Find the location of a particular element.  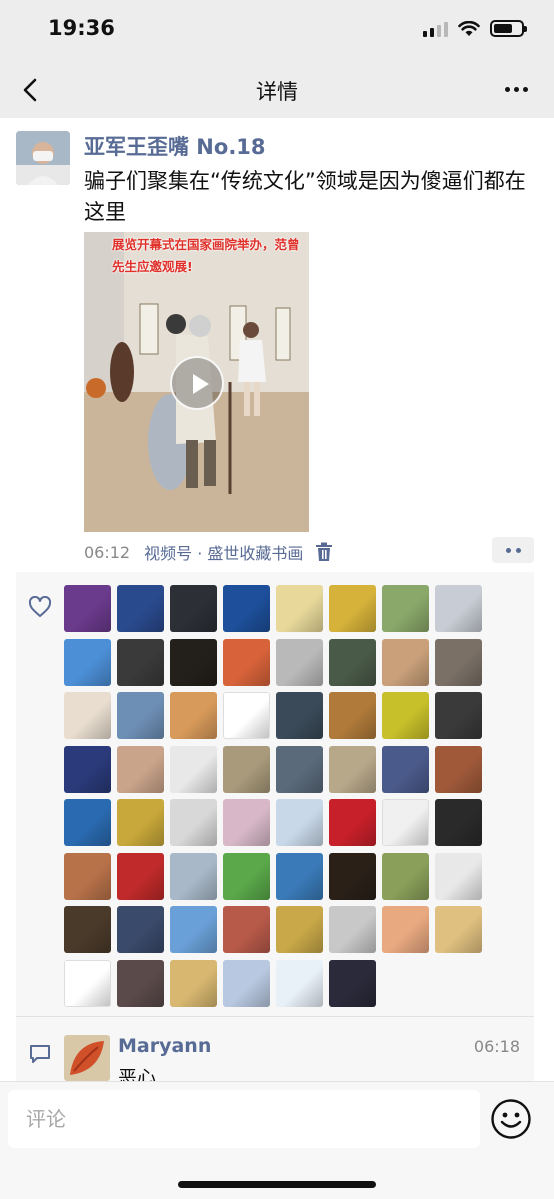

comment-author: Maryann is located at coordinates (164, 1046).